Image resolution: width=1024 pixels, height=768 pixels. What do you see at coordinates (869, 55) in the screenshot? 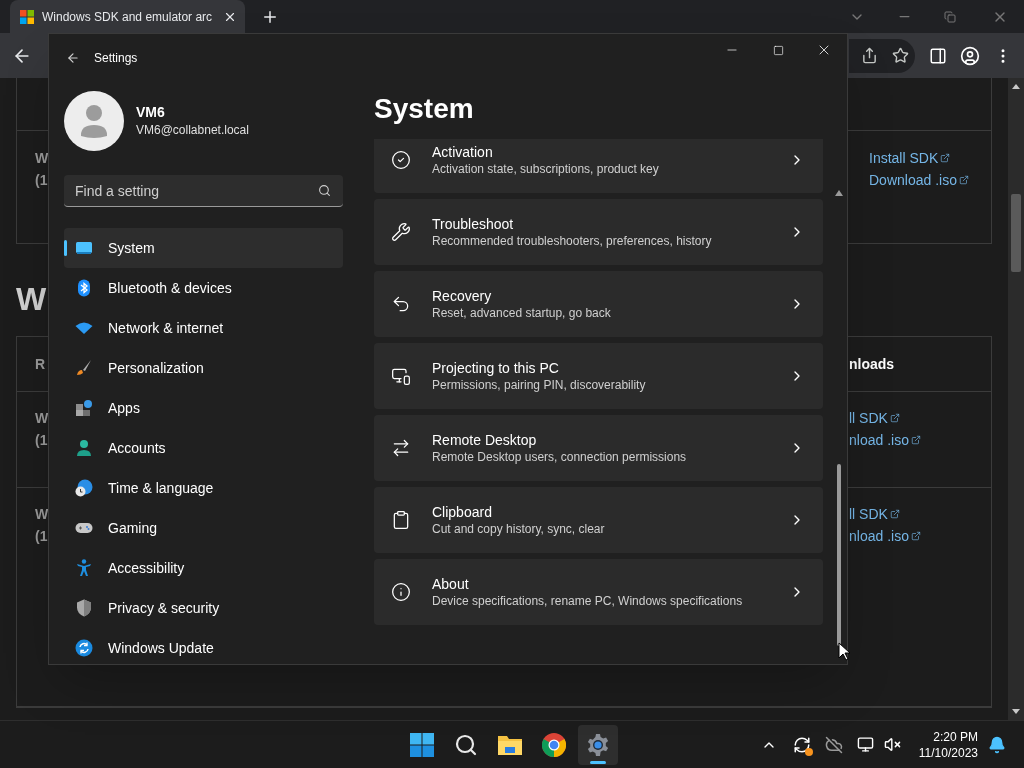
I see `share-icon` at bounding box center [869, 55].